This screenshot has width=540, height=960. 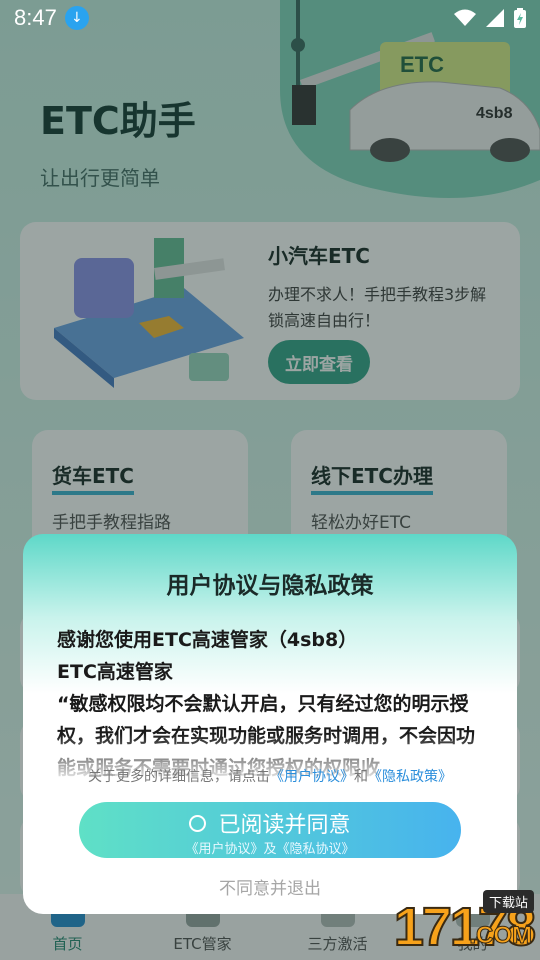 I want to click on site-watermark: 17178 下载站 .COM, so click(x=465, y=924).